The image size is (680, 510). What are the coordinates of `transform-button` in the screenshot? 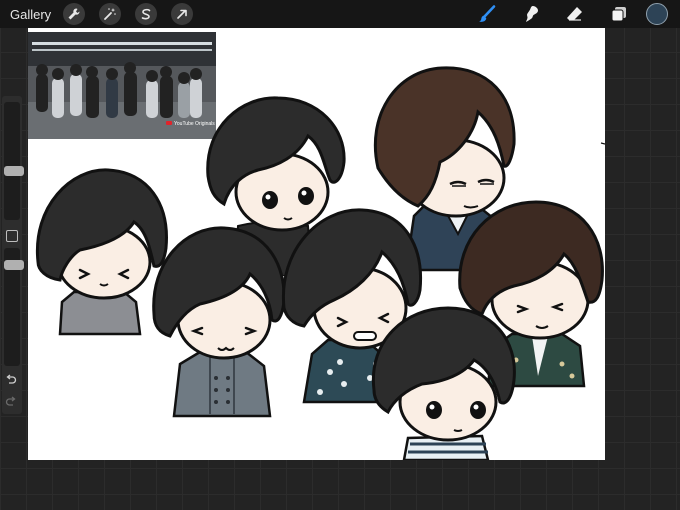 It's located at (182, 14).